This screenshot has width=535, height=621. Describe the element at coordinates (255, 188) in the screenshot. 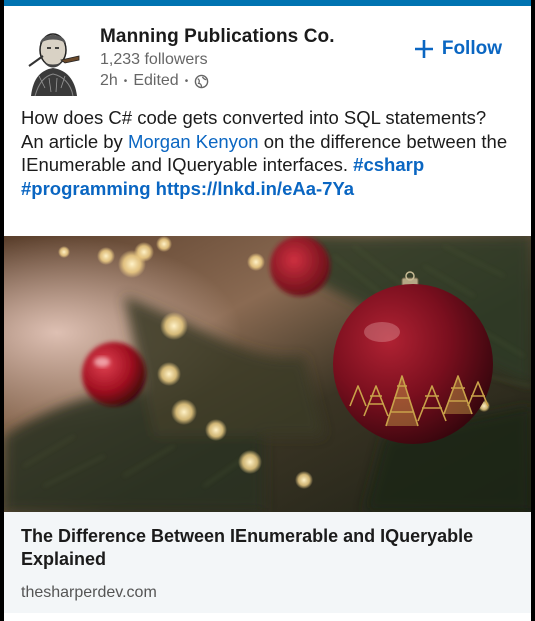

I see `post-url-link: https://lnkd.in/eAa-7Ya` at that location.